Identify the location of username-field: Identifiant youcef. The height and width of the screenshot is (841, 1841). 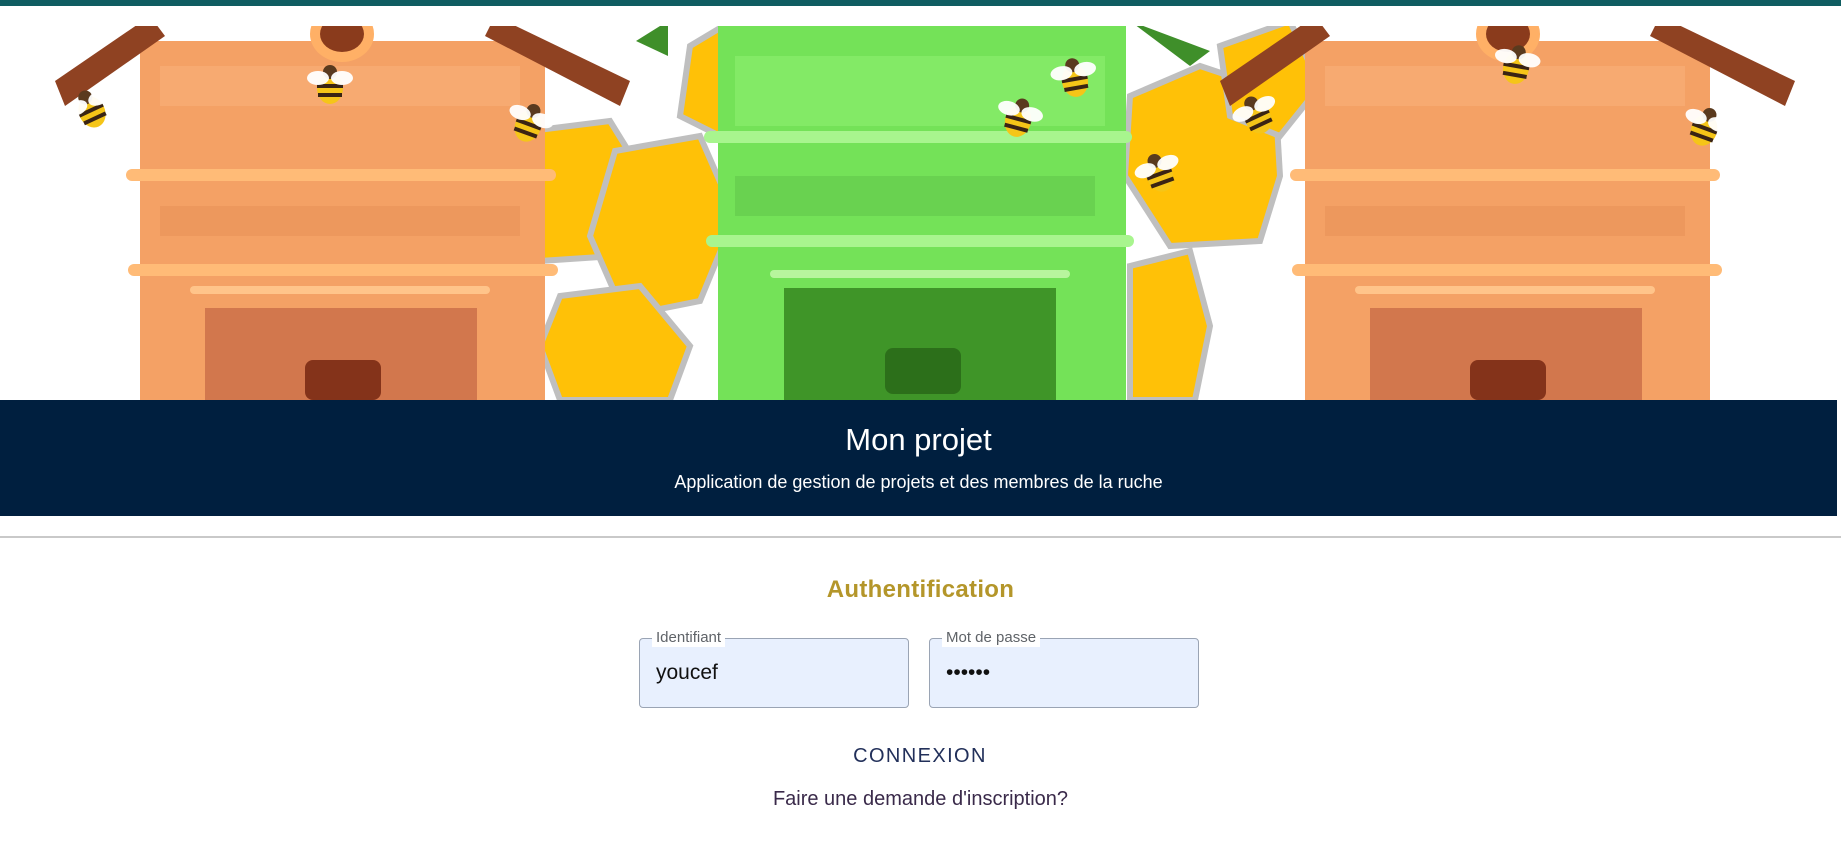
(774, 668).